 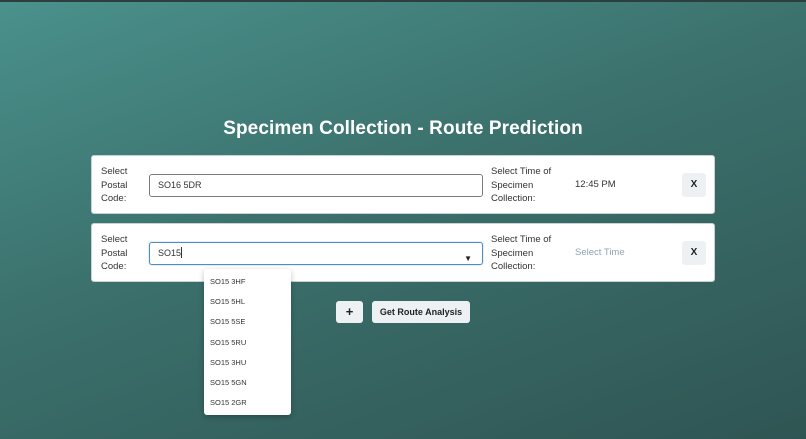 I want to click on postal-code-combobox: SO15 ▼, so click(x=316, y=253).